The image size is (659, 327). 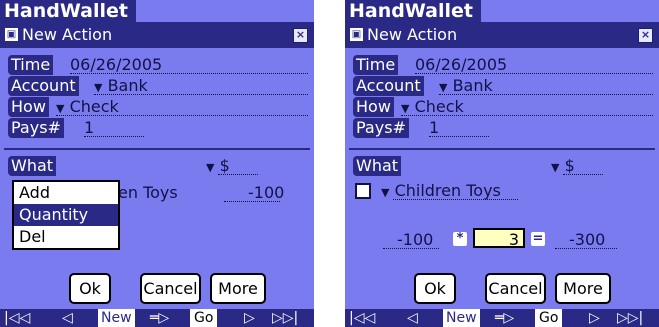 I want to click on category-underline, so click(x=455, y=199).